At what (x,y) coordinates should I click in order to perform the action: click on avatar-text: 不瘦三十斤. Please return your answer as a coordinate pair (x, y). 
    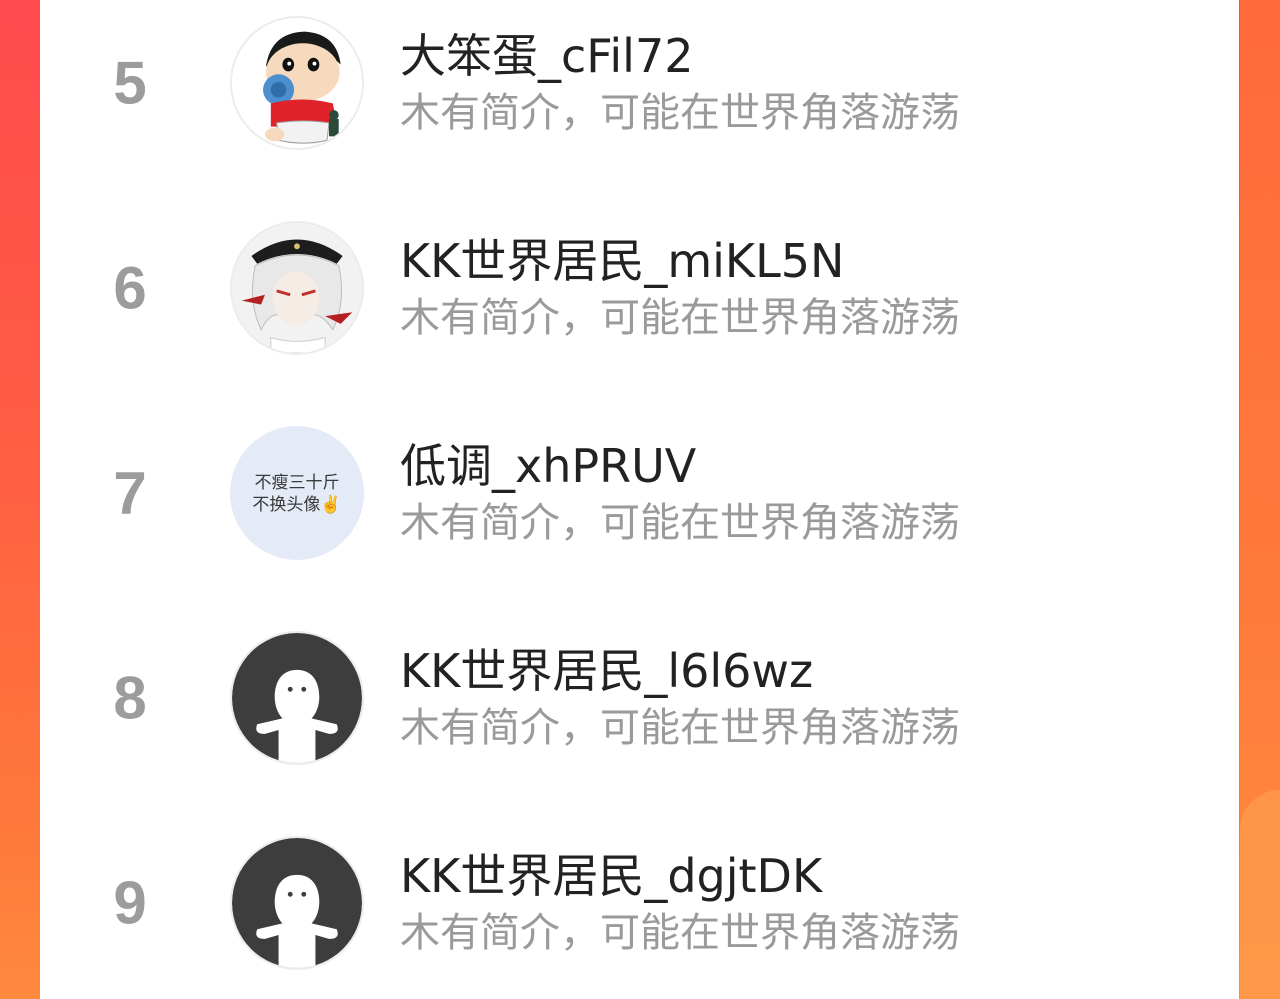
    Looking at the image, I should click on (297, 482).